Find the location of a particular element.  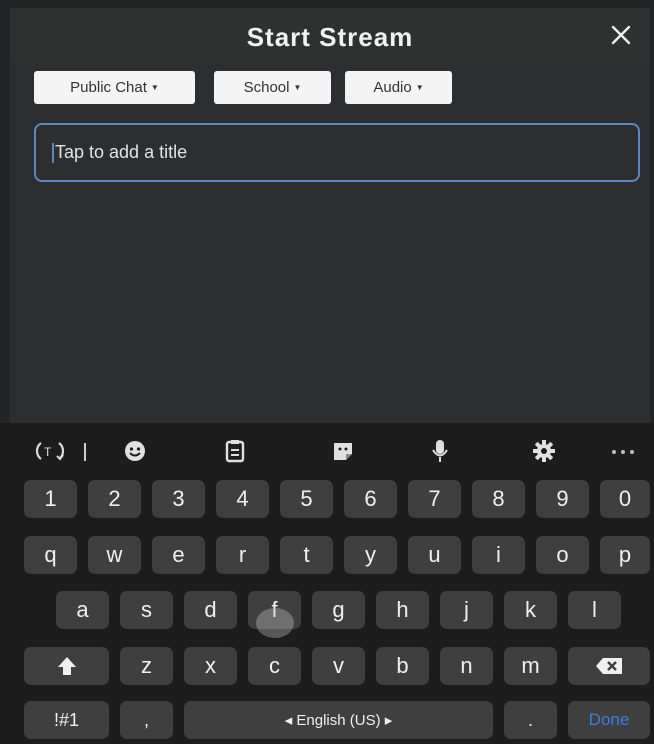

clipboard-icon is located at coordinates (235, 451).